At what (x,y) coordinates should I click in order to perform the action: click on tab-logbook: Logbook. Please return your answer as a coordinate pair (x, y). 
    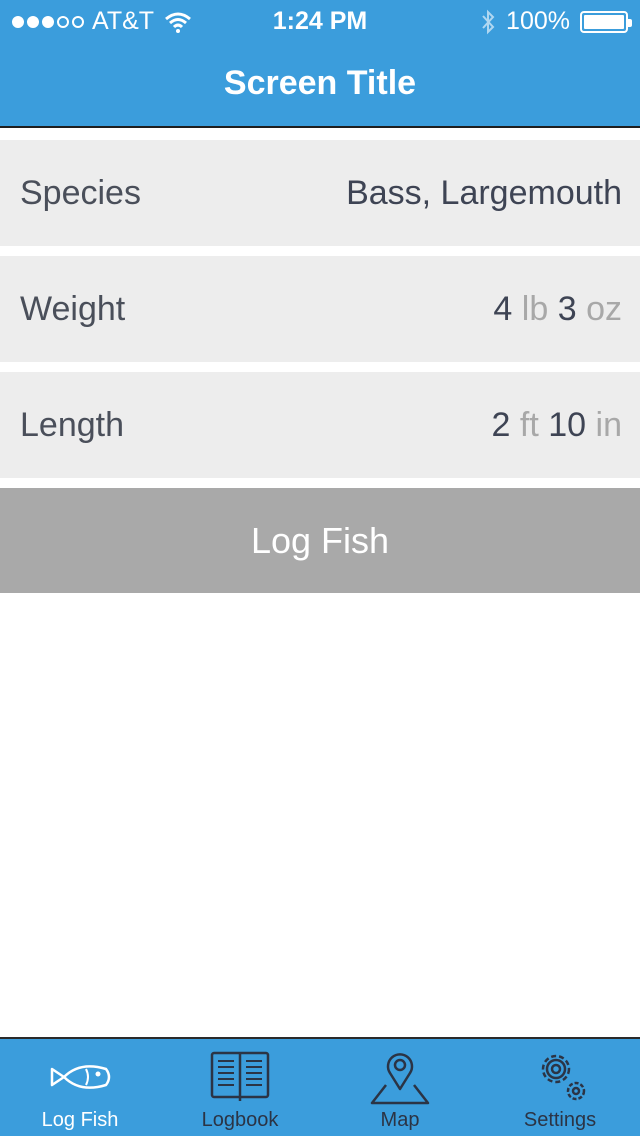
    Looking at the image, I should click on (240, 1087).